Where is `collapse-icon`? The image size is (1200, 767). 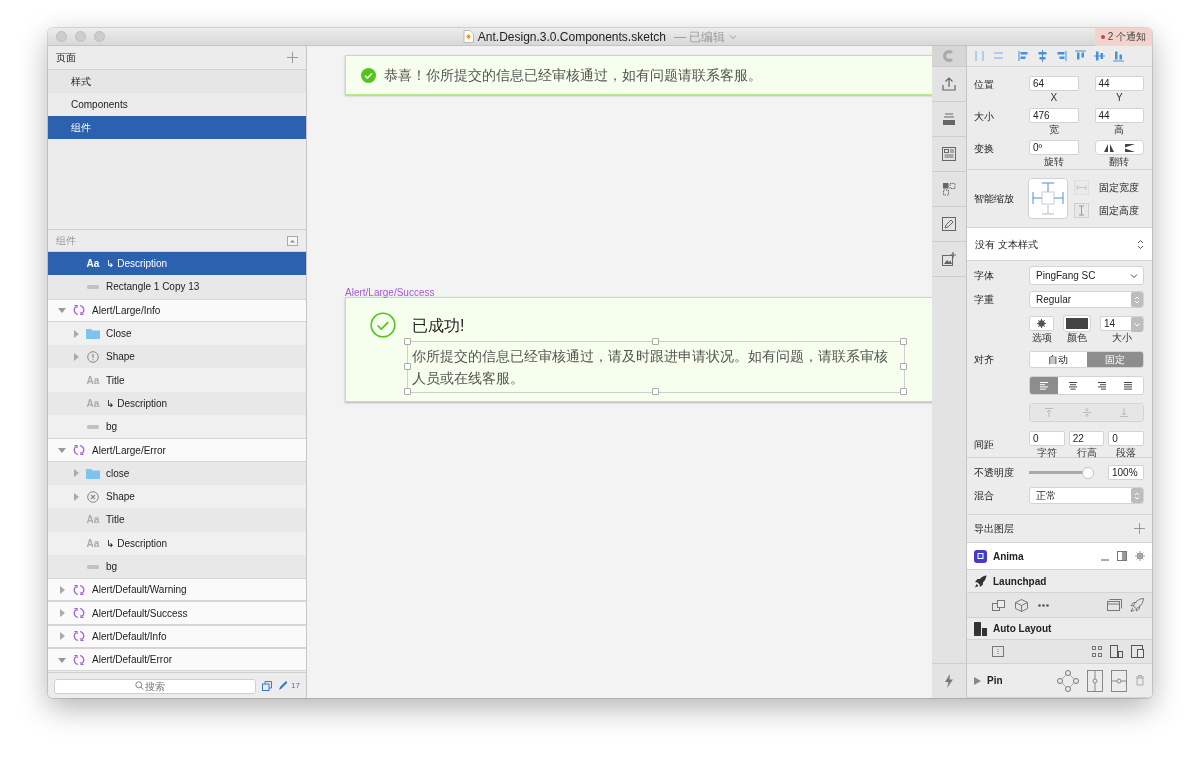
collapse-icon is located at coordinates (292, 240).